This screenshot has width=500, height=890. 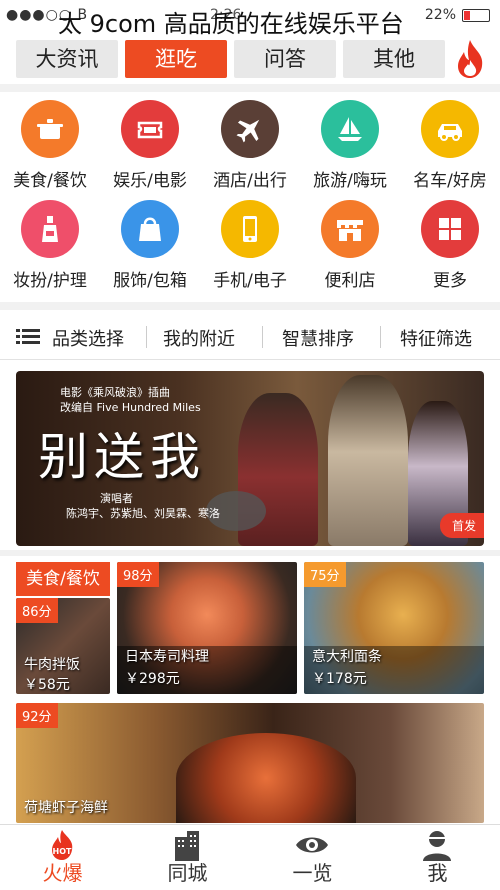 I want to click on food-name: 牛肉拌饭, so click(x=52, y=665).